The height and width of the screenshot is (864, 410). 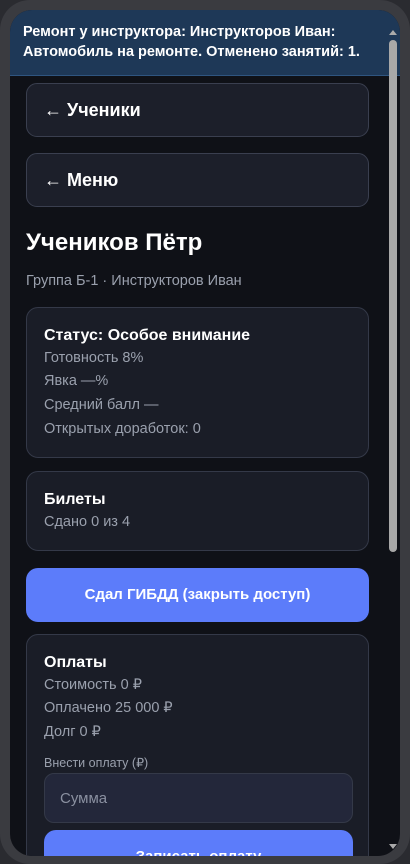 What do you see at coordinates (197, 180) in the screenshot?
I see `back-to-menu-button: ← Меню` at bounding box center [197, 180].